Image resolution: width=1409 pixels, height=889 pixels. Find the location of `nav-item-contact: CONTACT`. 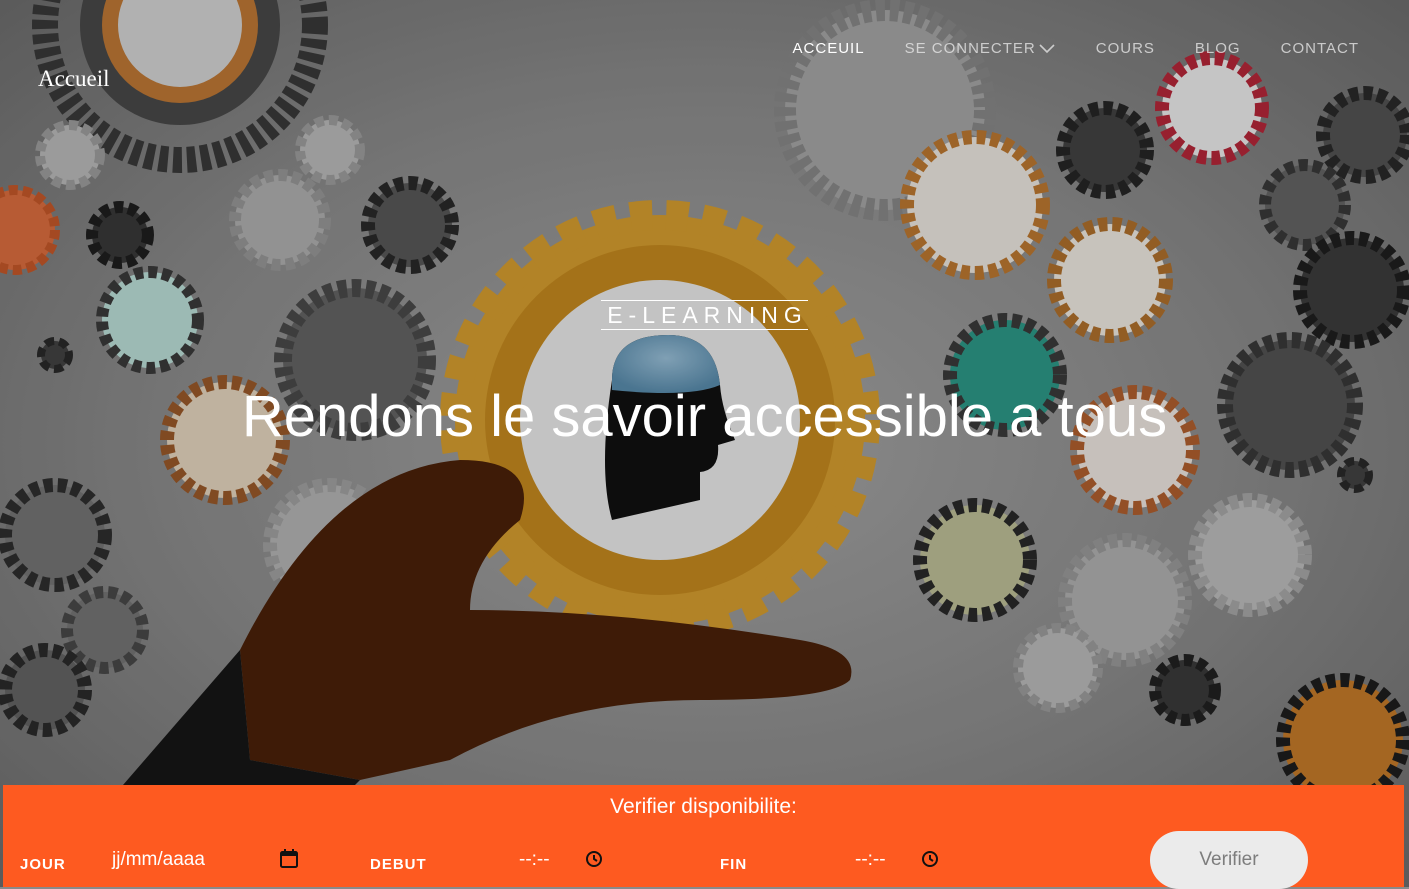

nav-item-contact: CONTACT is located at coordinates (1320, 48).